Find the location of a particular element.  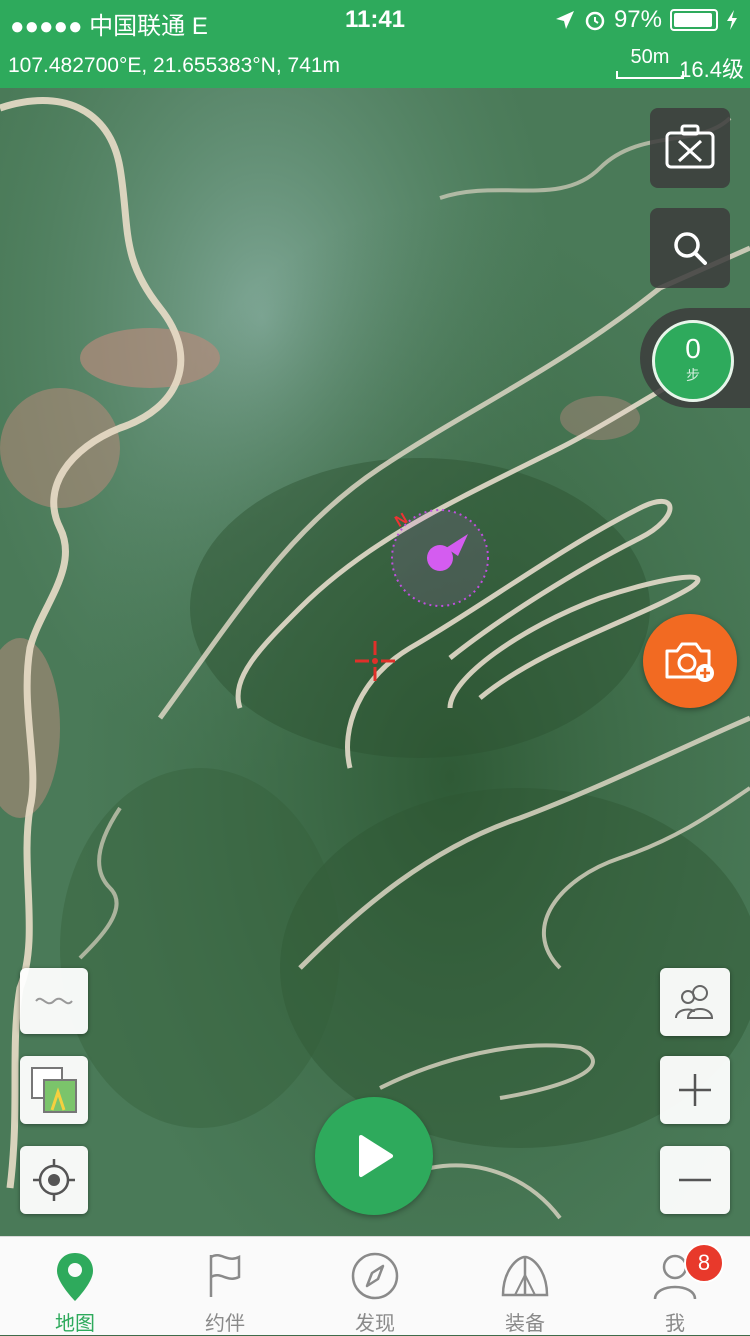

bottom-tab-bar: 地图 约伴 发现 装备 8 我 is located at coordinates (375, 1285).